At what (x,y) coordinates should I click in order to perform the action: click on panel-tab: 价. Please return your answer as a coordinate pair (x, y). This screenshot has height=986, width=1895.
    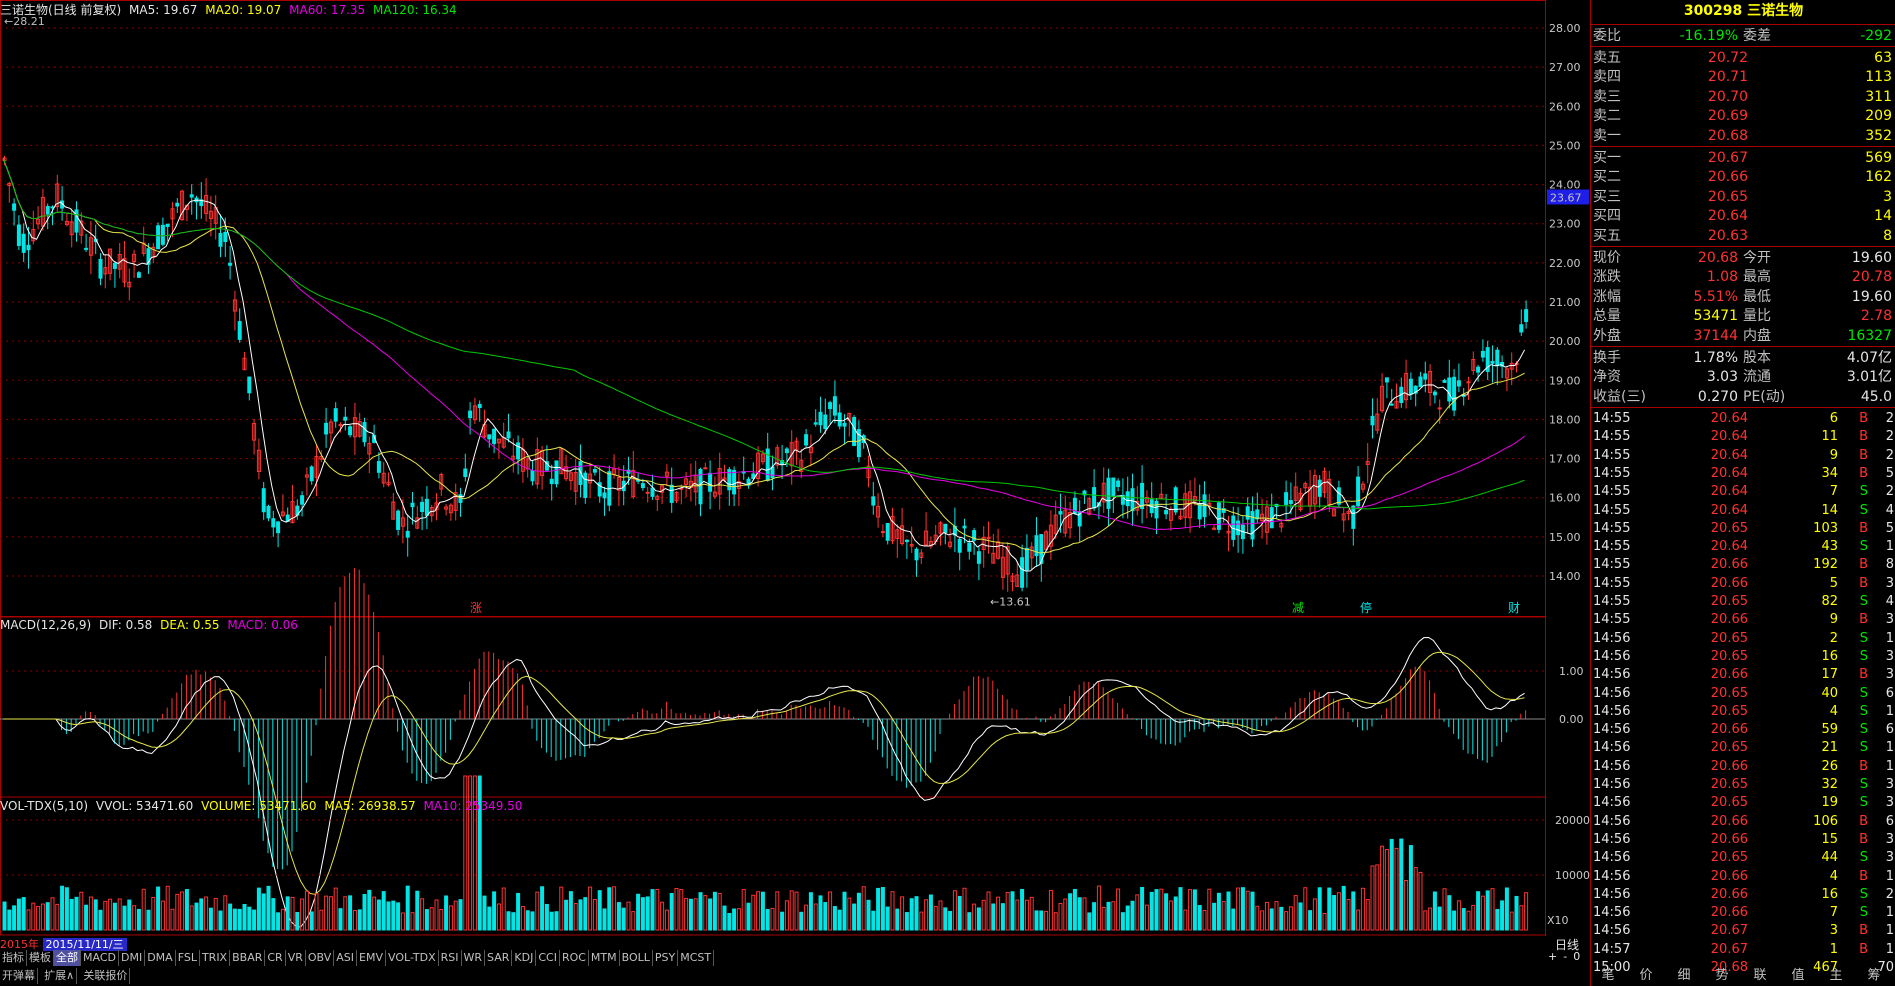
    Looking at the image, I should click on (1646, 976).